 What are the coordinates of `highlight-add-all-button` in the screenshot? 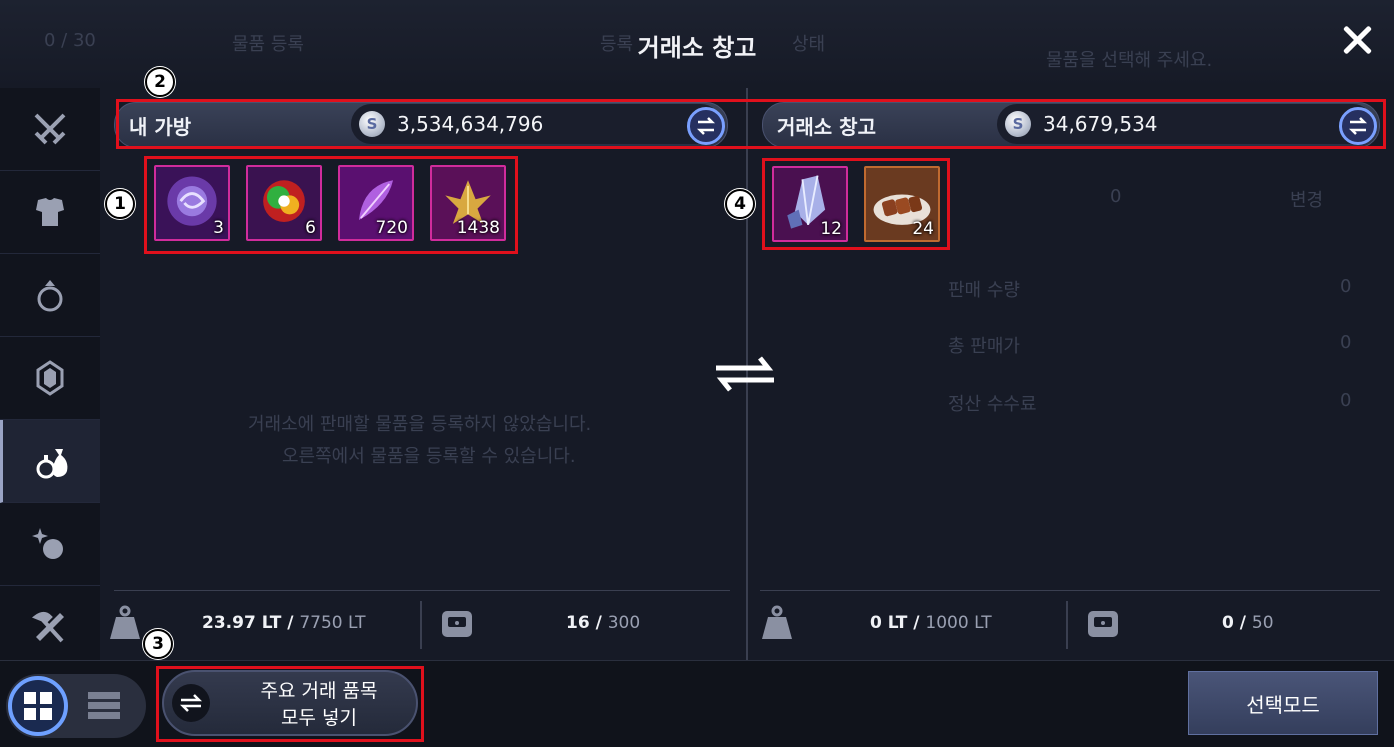 It's located at (290, 704).